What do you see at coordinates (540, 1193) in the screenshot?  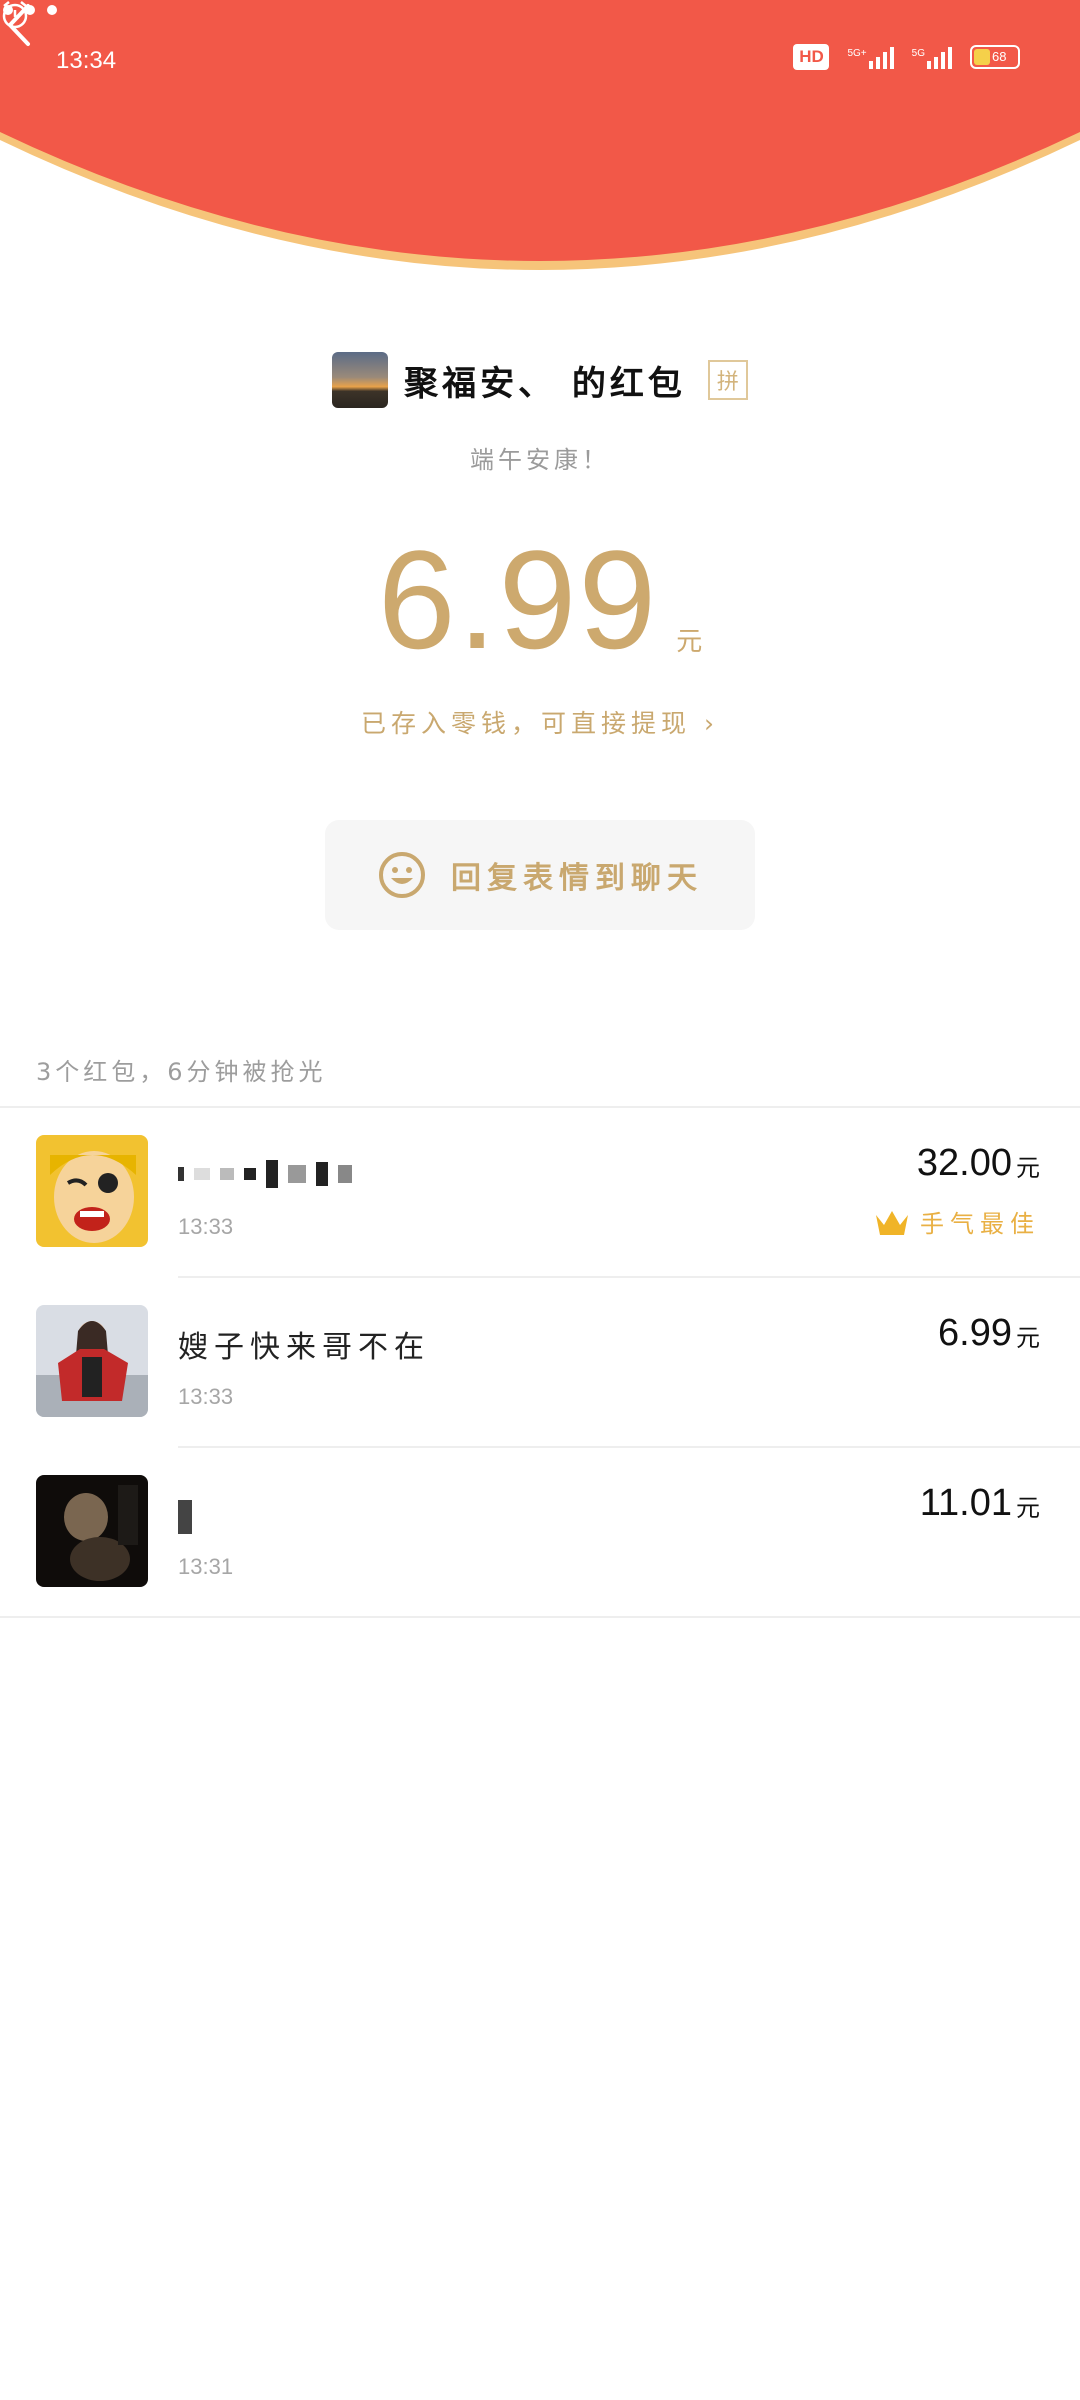 I see `list-item: 13:33 32.00 元 手气最佳` at bounding box center [540, 1193].